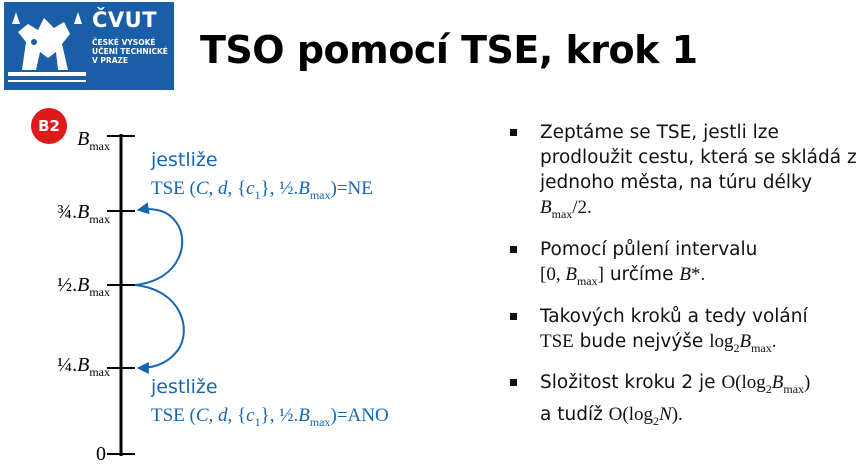 This screenshot has height=468, width=868. What do you see at coordinates (557, 341) in the screenshot?
I see `math-tse: TSE` at bounding box center [557, 341].